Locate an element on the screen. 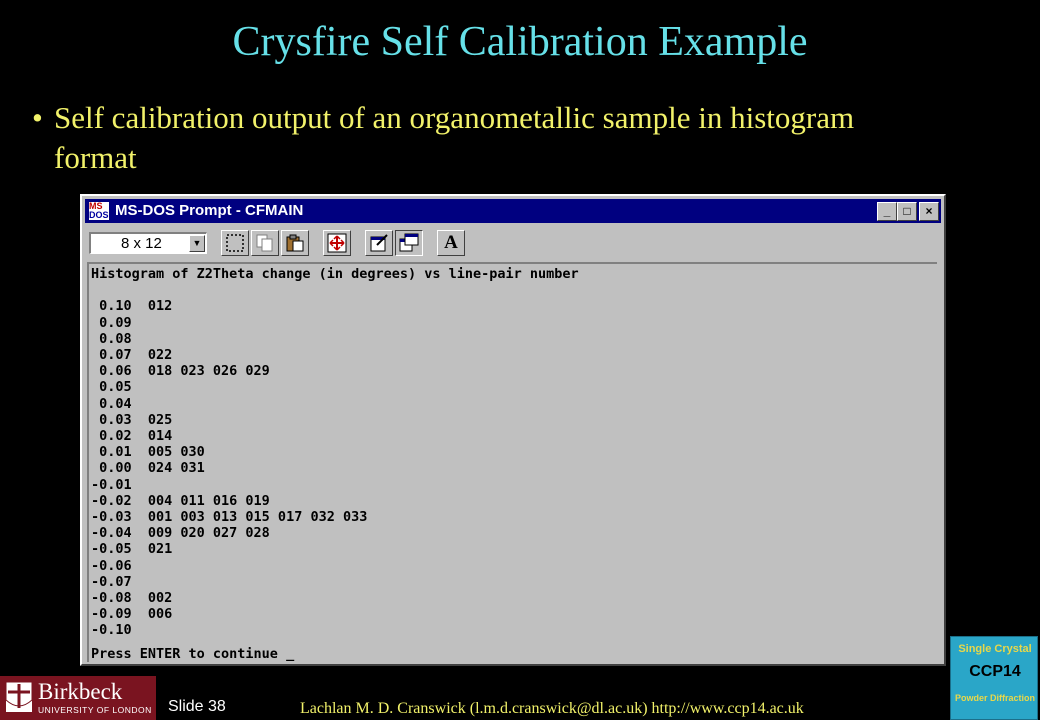 The width and height of the screenshot is (1040, 720). fullscreen-icon is located at coordinates (337, 243).